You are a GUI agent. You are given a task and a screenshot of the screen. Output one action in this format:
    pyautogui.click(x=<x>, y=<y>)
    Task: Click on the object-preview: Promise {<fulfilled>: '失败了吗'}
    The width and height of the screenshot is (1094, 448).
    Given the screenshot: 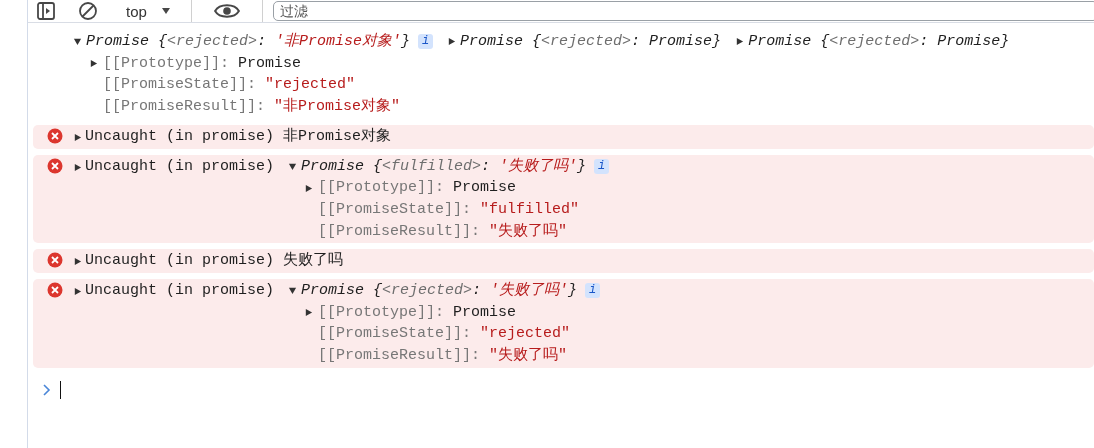 What is the action you would take?
    pyautogui.click(x=444, y=166)
    